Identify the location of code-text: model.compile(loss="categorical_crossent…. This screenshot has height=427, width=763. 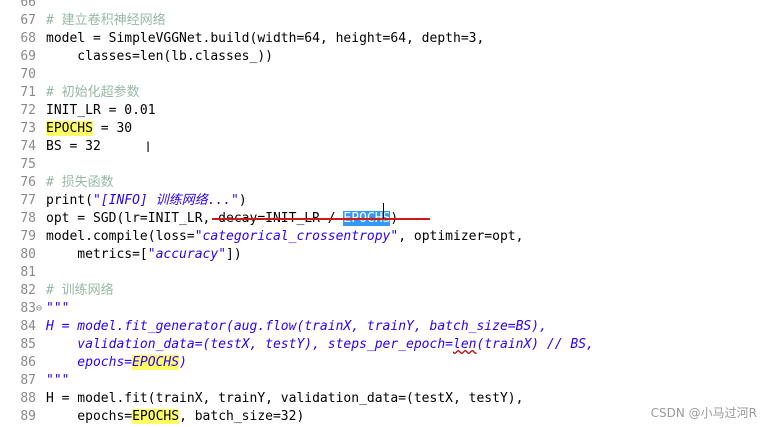
(284, 237).